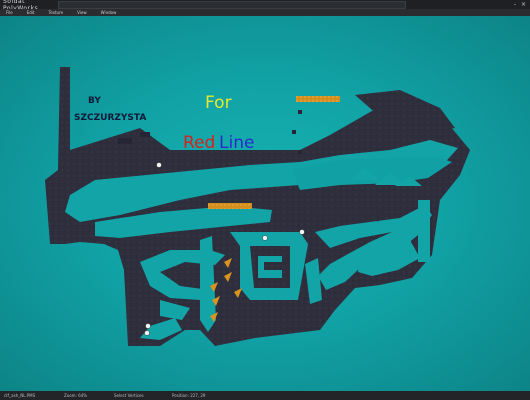 This screenshot has height=400, width=530. Describe the element at coordinates (56, 12) in the screenshot. I see `menu-texture: Texture` at that location.